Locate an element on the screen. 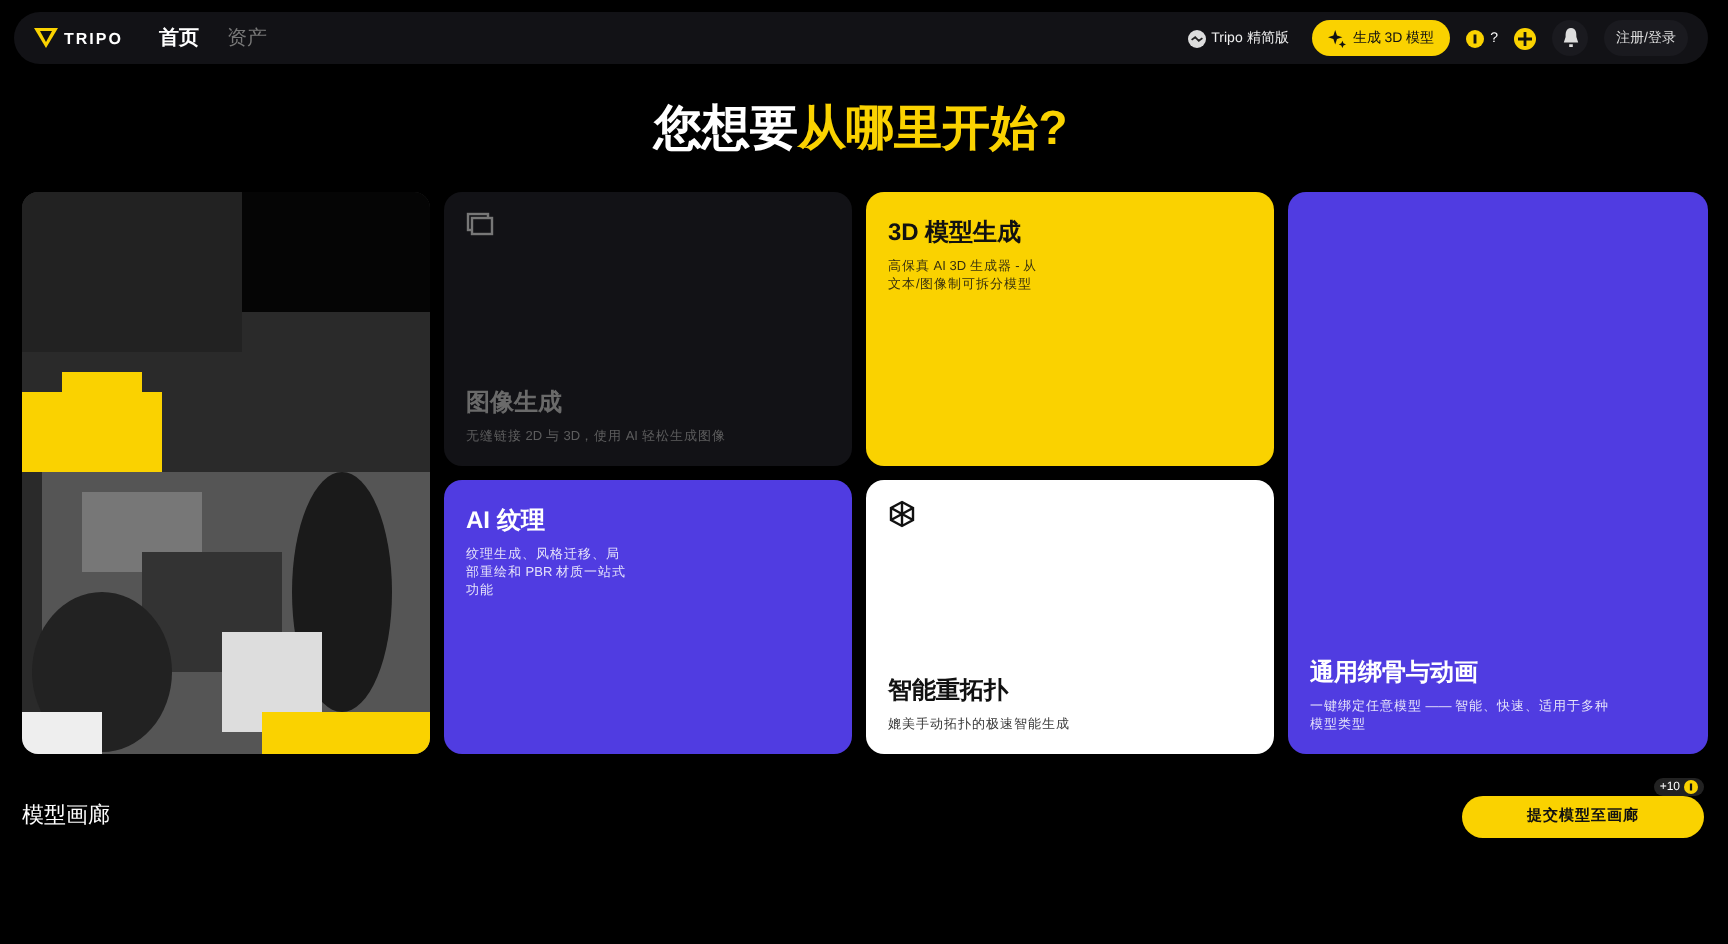 The image size is (1728, 944). tripo-logo: TRIPO is located at coordinates (78, 38).